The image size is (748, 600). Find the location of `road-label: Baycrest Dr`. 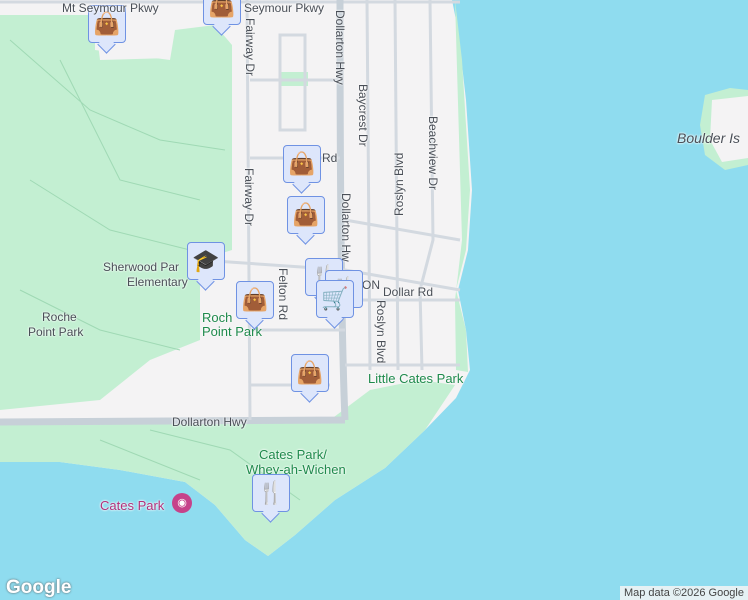

road-label: Baycrest Dr is located at coordinates (363, 115).